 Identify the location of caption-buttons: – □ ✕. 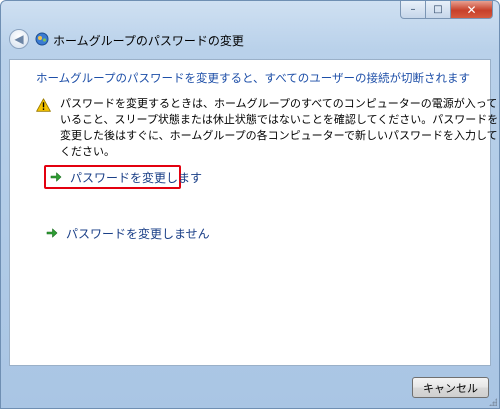
(446, 10).